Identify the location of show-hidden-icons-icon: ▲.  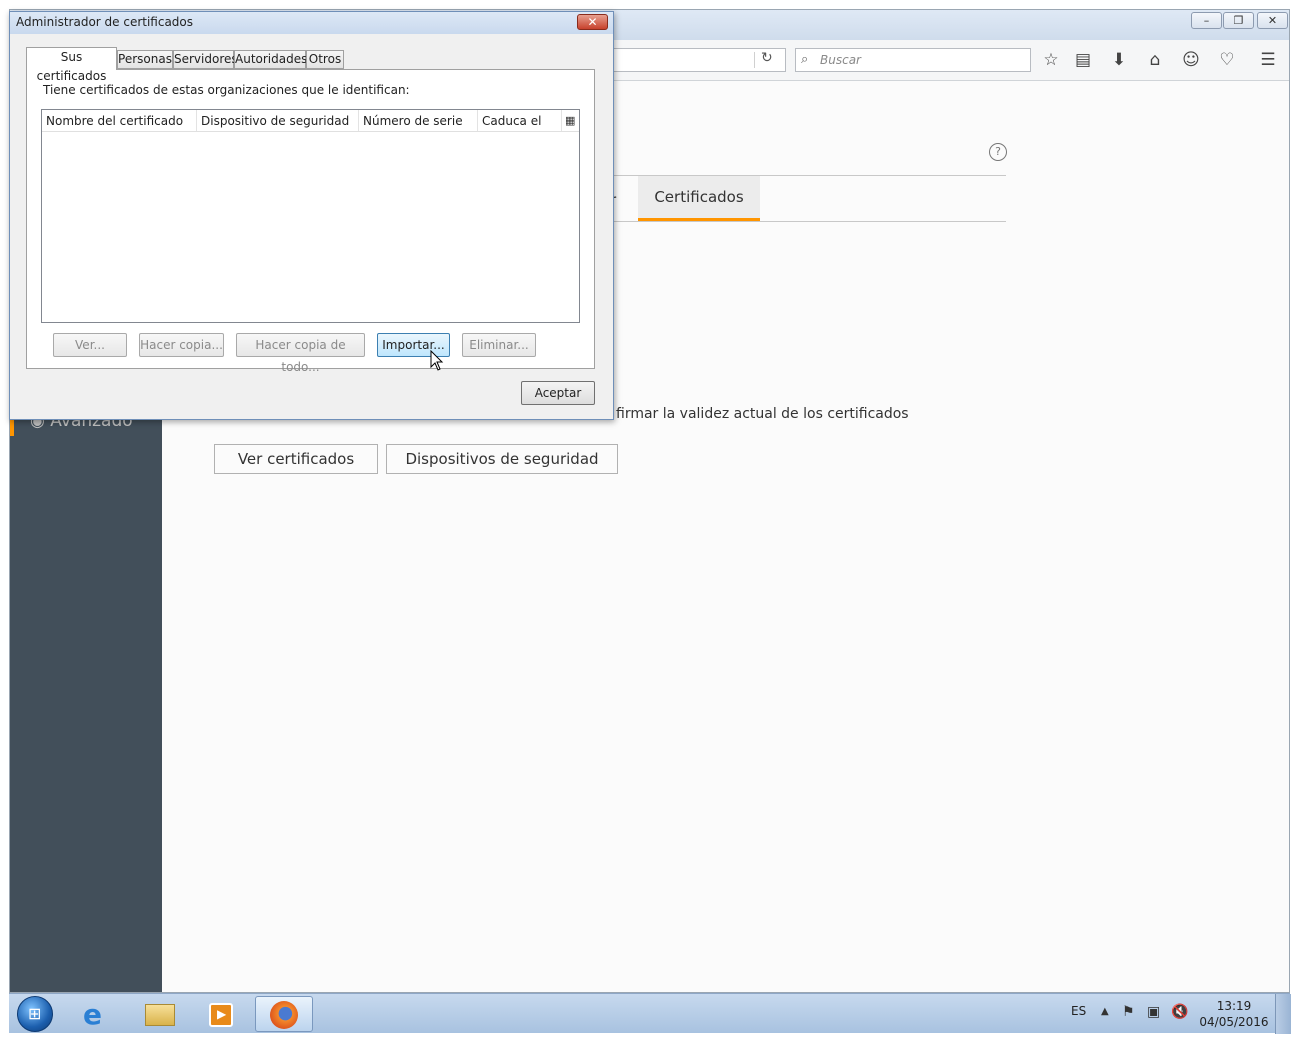
(1105, 1011).